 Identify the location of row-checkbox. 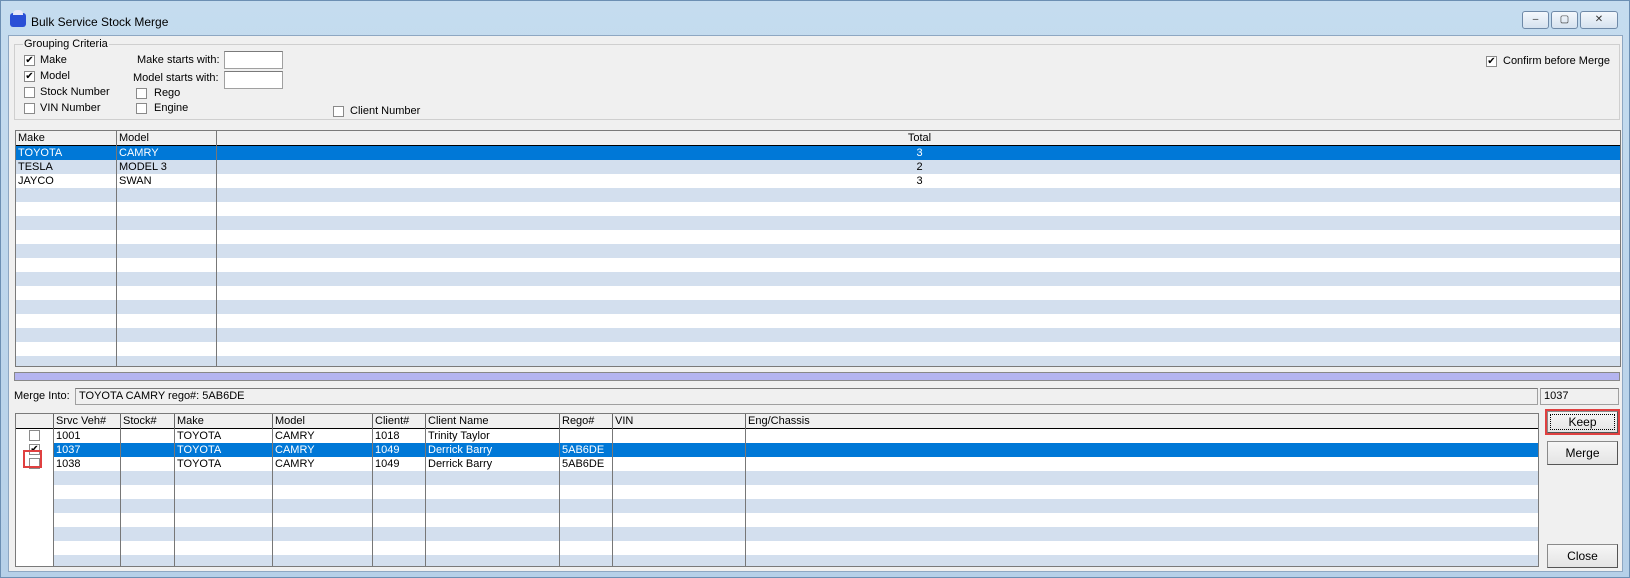
(34, 435).